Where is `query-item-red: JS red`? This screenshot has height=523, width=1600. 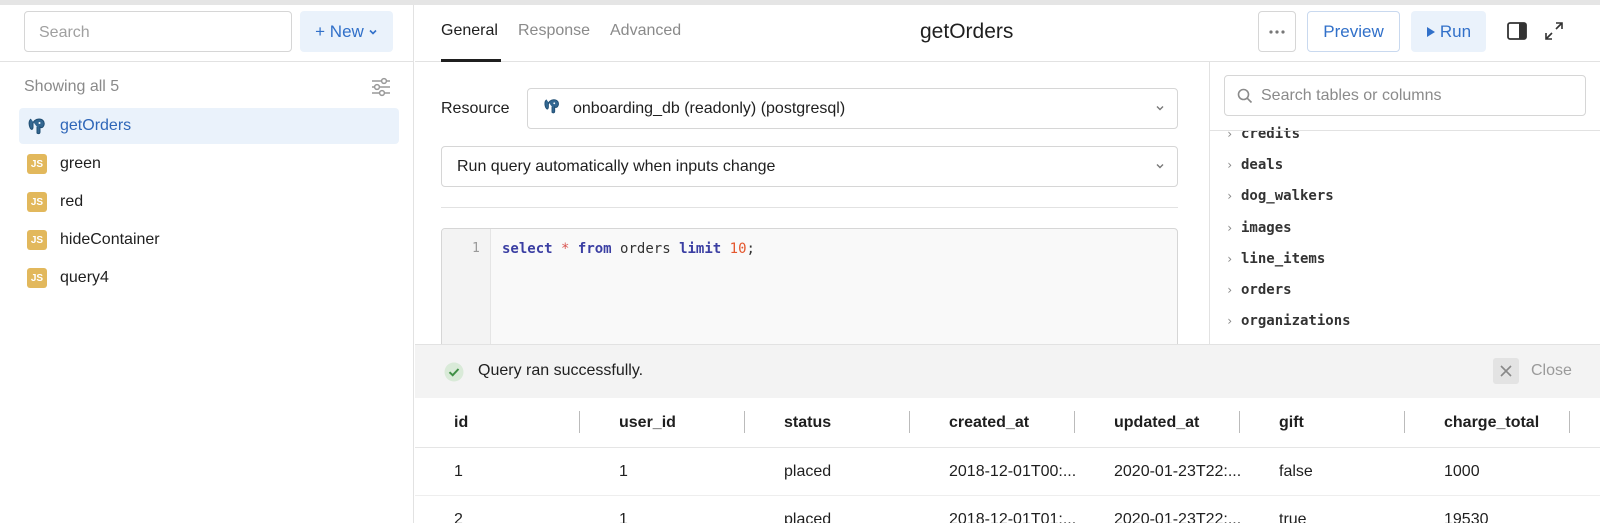 query-item-red: JS red is located at coordinates (209, 202).